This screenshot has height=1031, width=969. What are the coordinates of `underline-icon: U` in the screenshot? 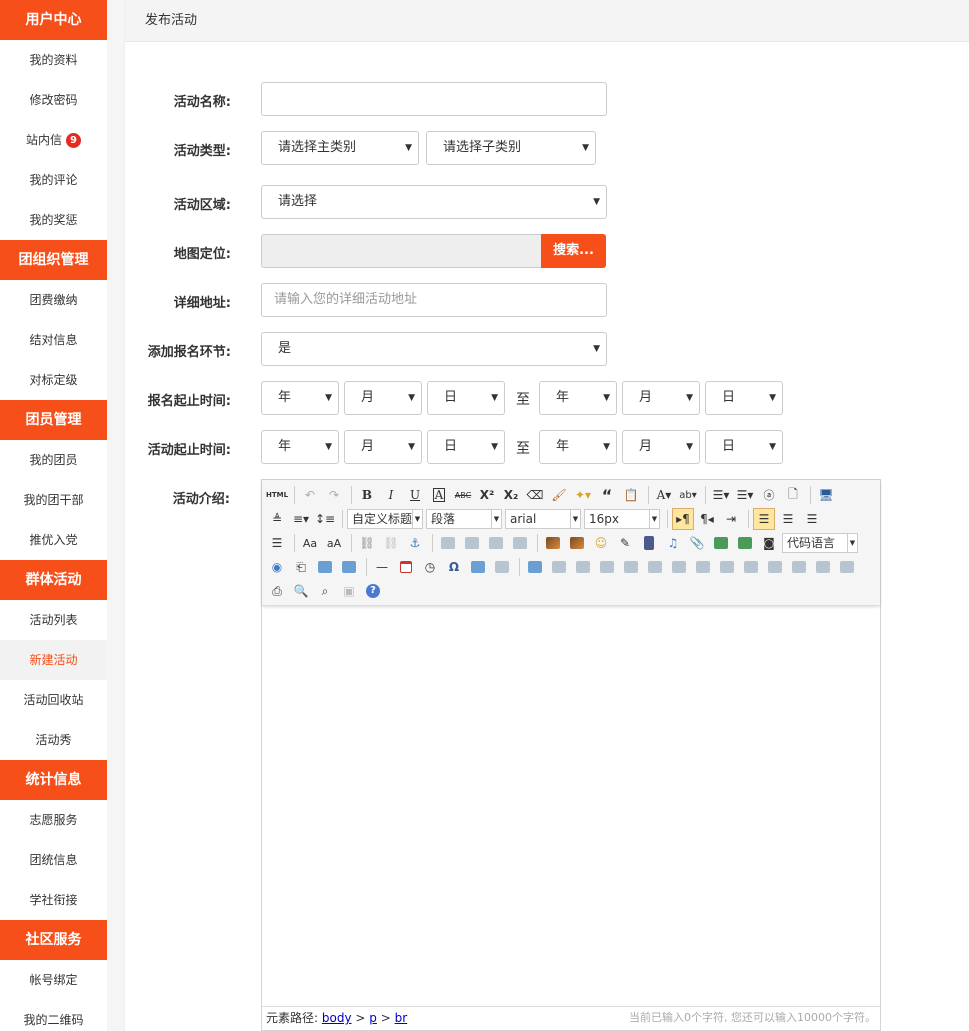 It's located at (415, 495).